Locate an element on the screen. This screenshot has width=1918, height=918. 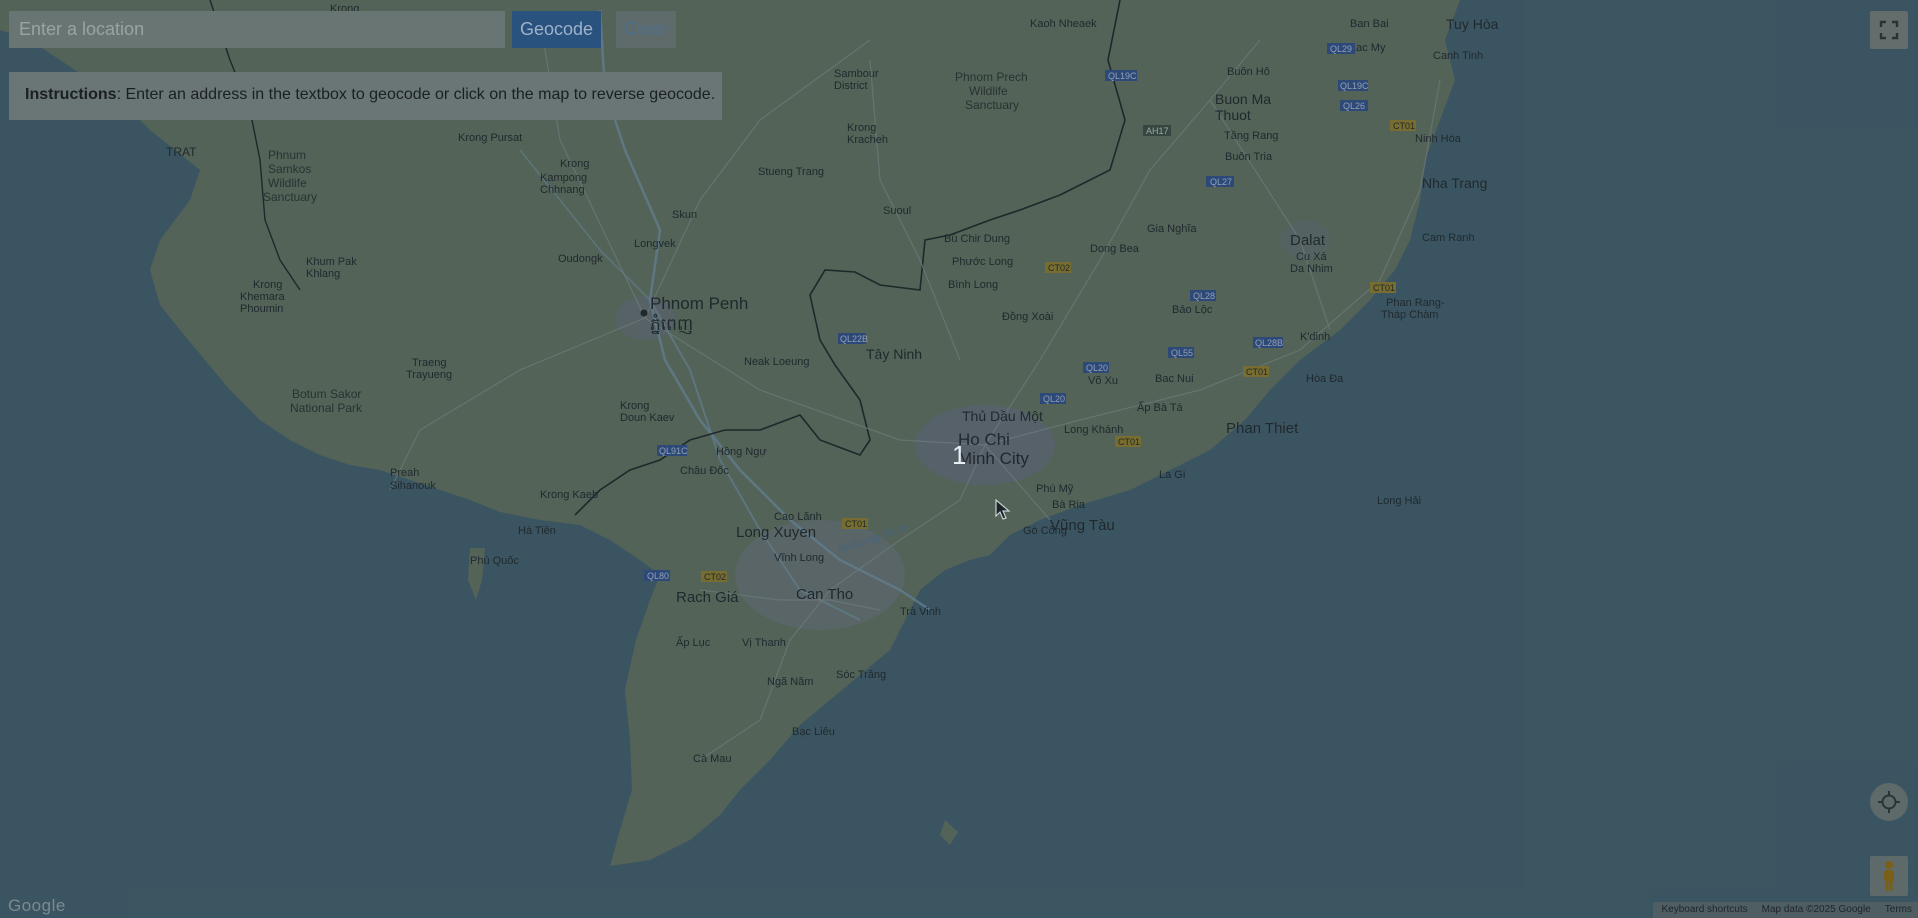
label-phnom-penh-km: ភ្នំពេញ is located at coordinates (671, 324).